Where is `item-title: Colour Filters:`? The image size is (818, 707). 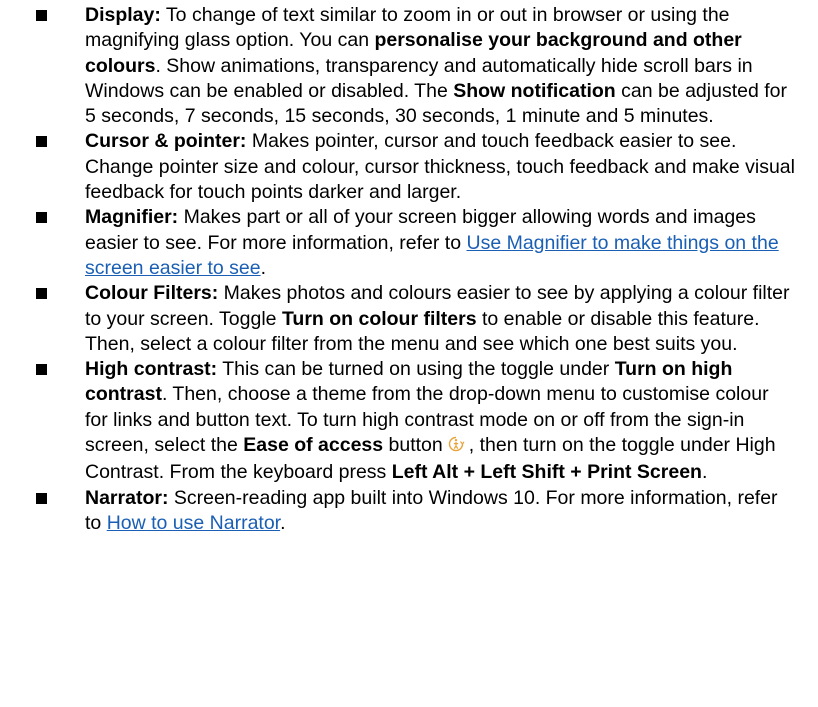
item-title: Colour Filters: is located at coordinates (152, 293).